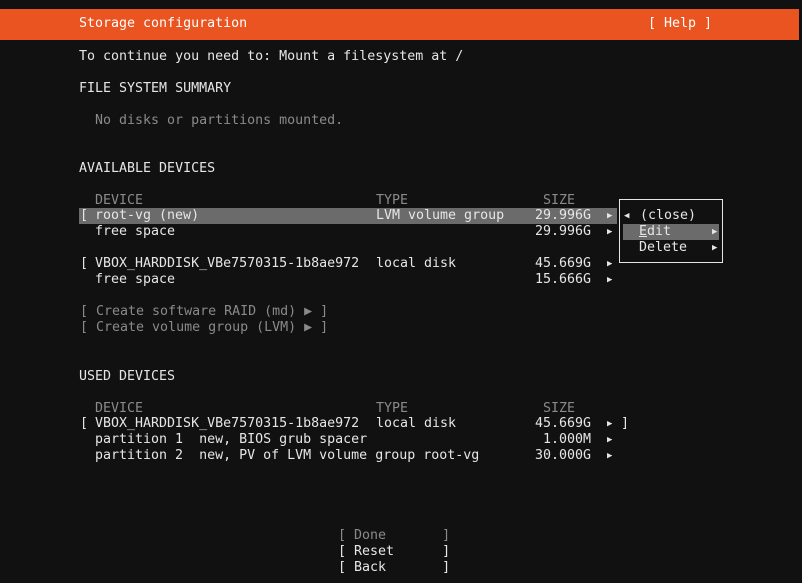 Image resolution: width=802 pixels, height=583 pixels. Describe the element at coordinates (567, 439) in the screenshot. I see `row-size: 1.000M` at that location.